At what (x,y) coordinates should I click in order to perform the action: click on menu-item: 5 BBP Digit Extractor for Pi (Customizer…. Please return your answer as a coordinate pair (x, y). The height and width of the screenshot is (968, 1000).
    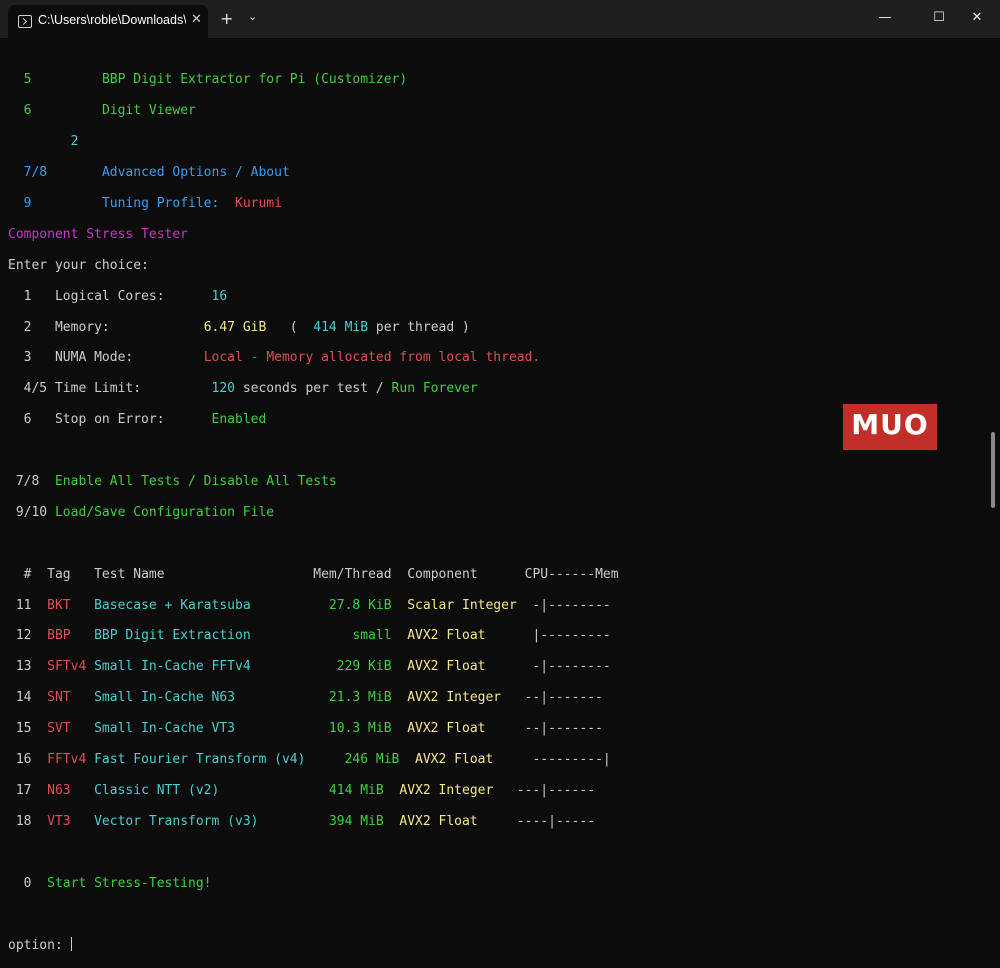
    Looking at the image, I should click on (215, 80).